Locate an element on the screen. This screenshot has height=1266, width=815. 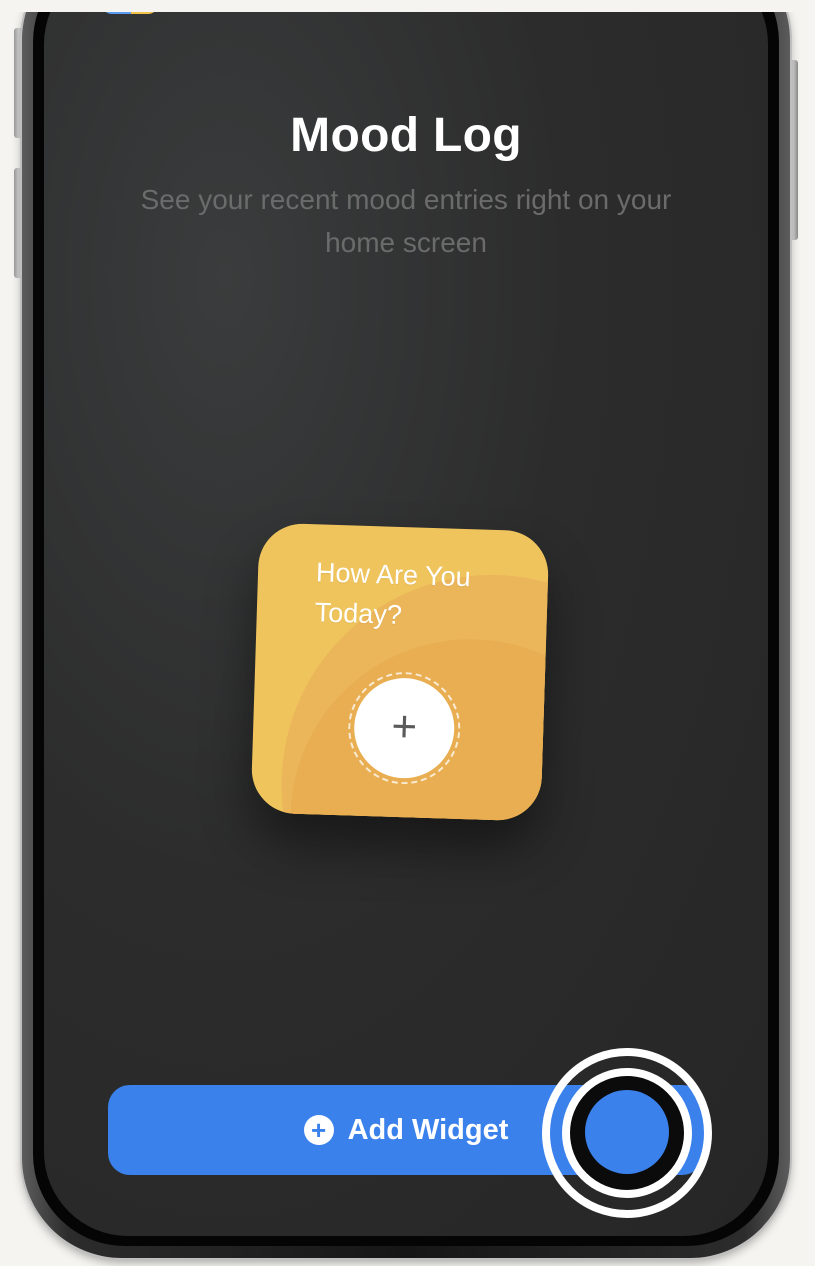
plus-circle-icon: + is located at coordinates (318, 1130).